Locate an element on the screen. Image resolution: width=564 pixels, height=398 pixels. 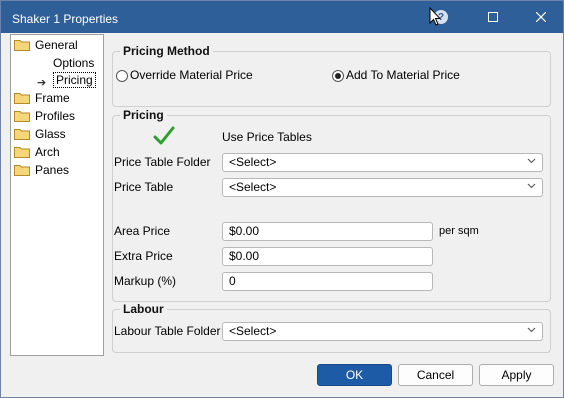
tree-item-profiles: Profiles is located at coordinates (44, 116).